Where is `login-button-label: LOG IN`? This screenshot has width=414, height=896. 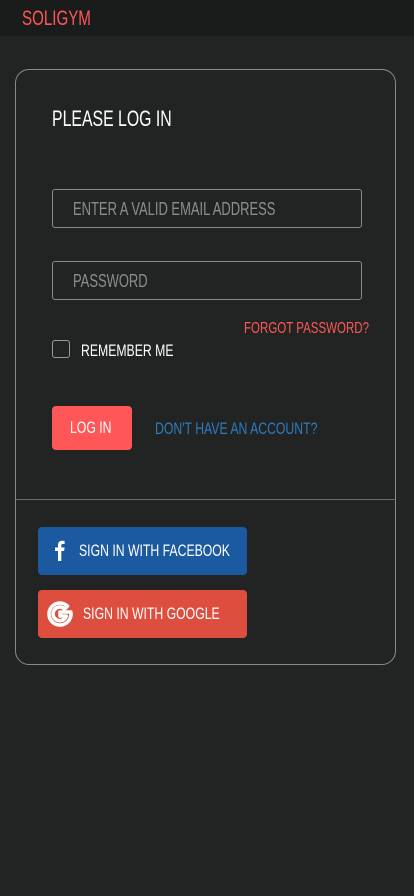
login-button-label: LOG IN is located at coordinates (91, 427).